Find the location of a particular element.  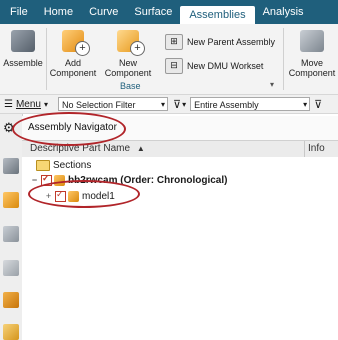

column-divider is located at coordinates (304, 149).